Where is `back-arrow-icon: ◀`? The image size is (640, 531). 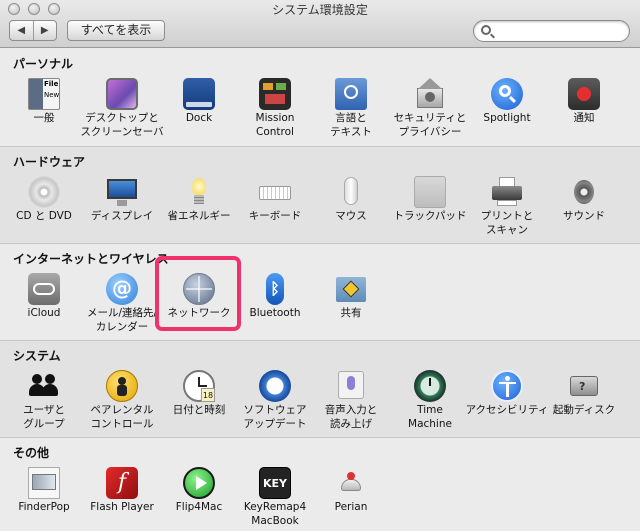
back-arrow-icon: ◀ is located at coordinates (21, 30).